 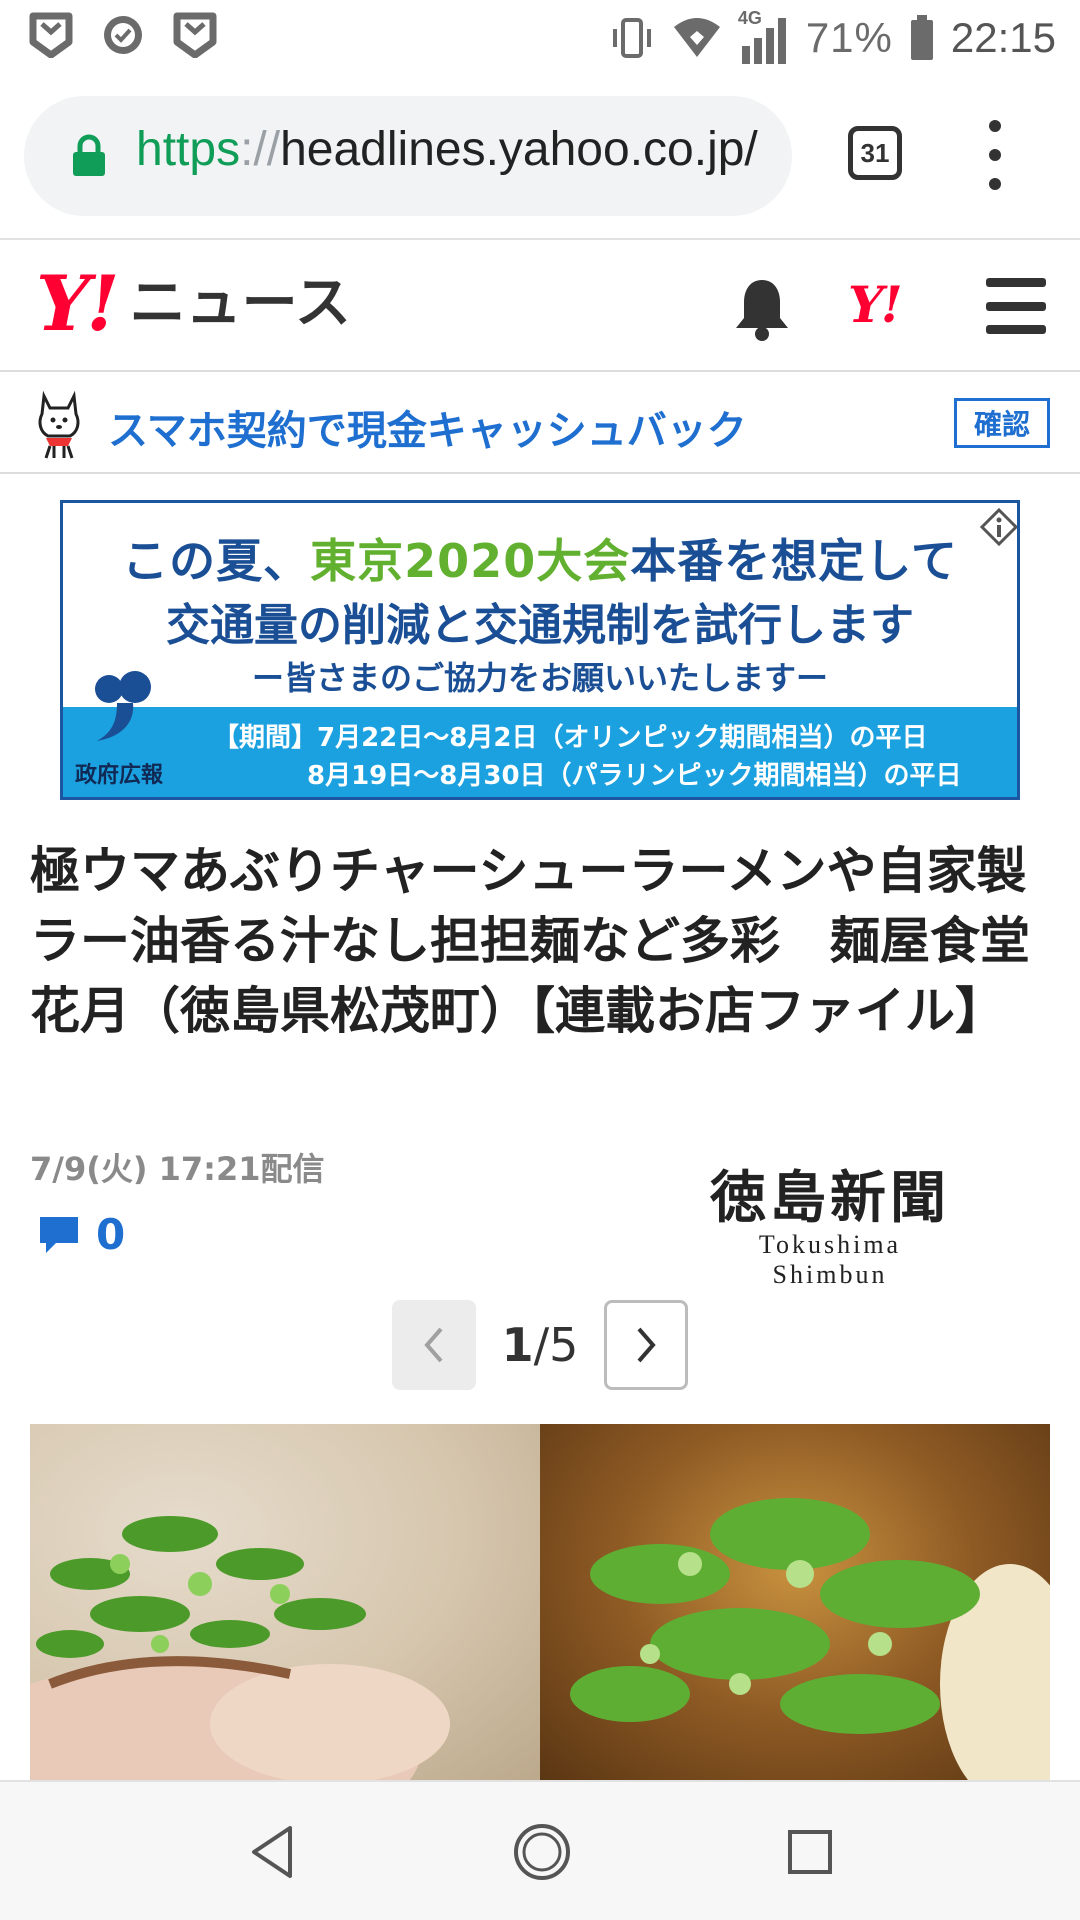 I want to click on promo-banner: スマホ契約で現金キャッシュバック 確認, so click(x=540, y=424).